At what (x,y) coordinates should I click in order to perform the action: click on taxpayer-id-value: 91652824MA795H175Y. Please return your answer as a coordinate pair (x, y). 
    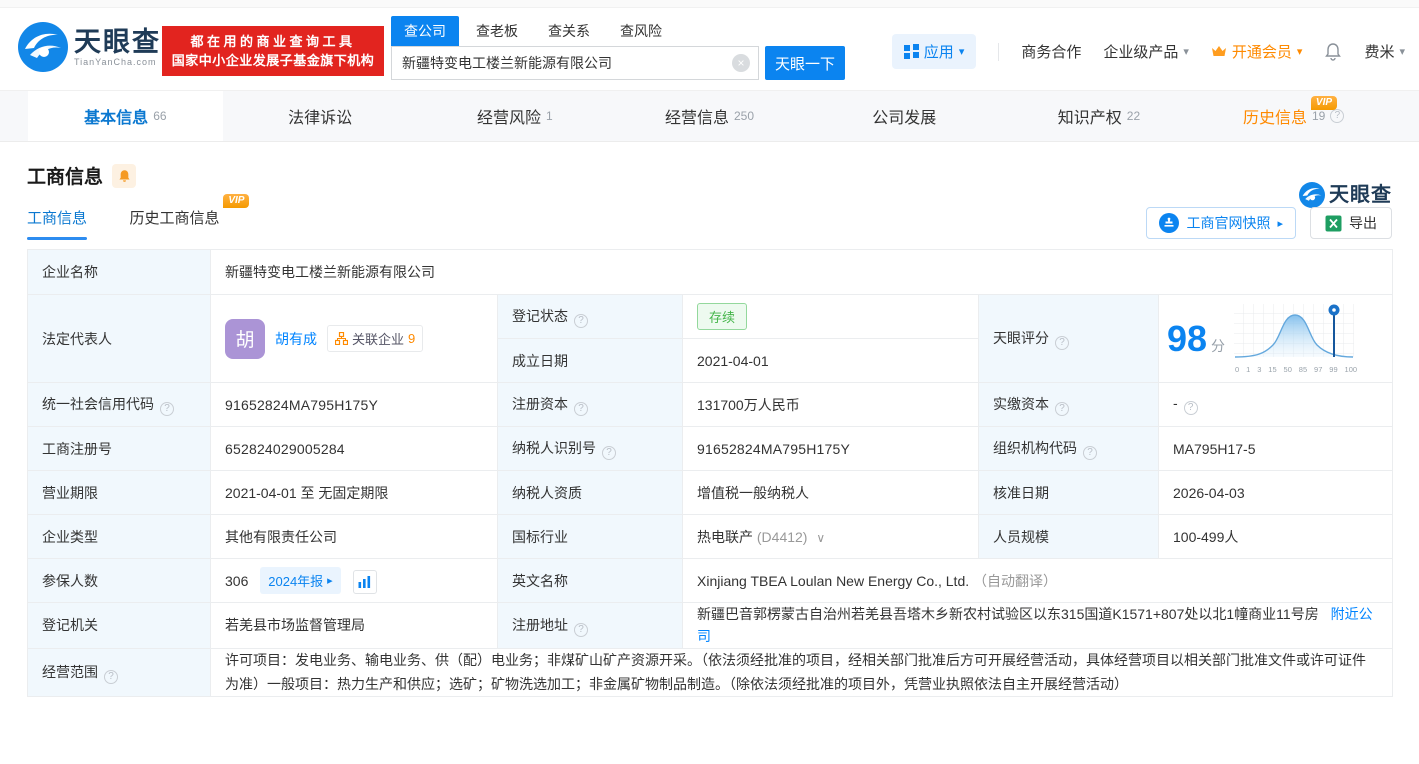
    Looking at the image, I should click on (830, 448).